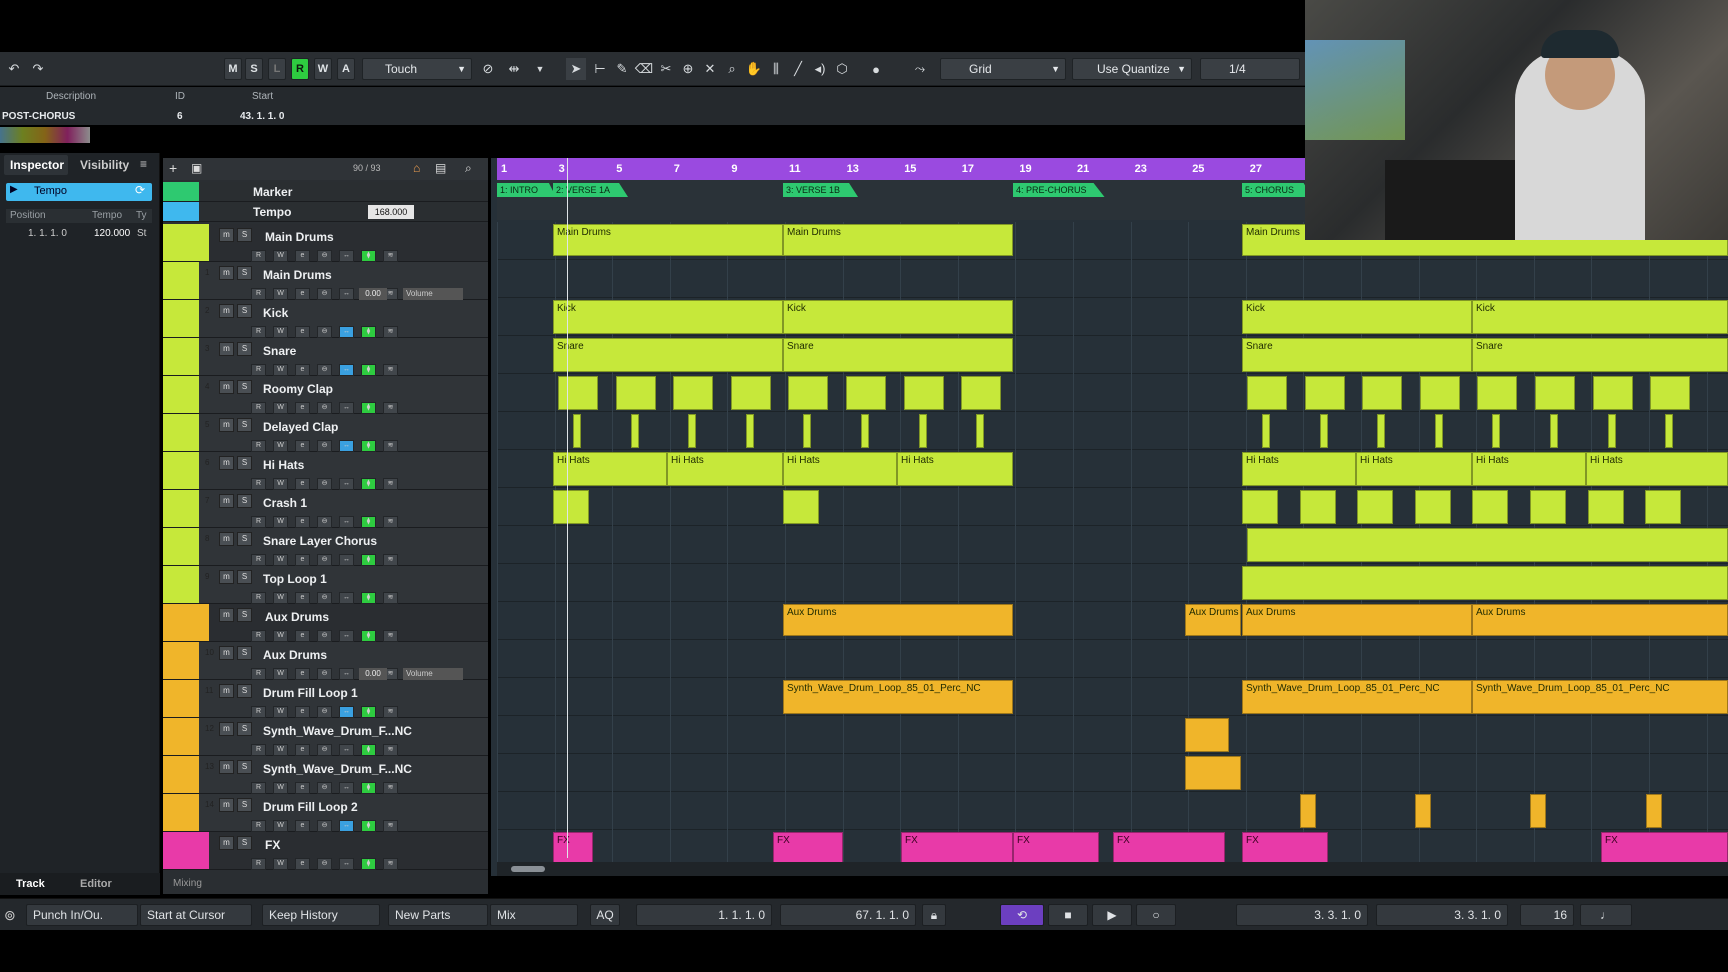 The width and height of the screenshot is (1728, 972). Describe the element at coordinates (820, 69) in the screenshot. I see `play-tool-icon: ◂)` at that location.